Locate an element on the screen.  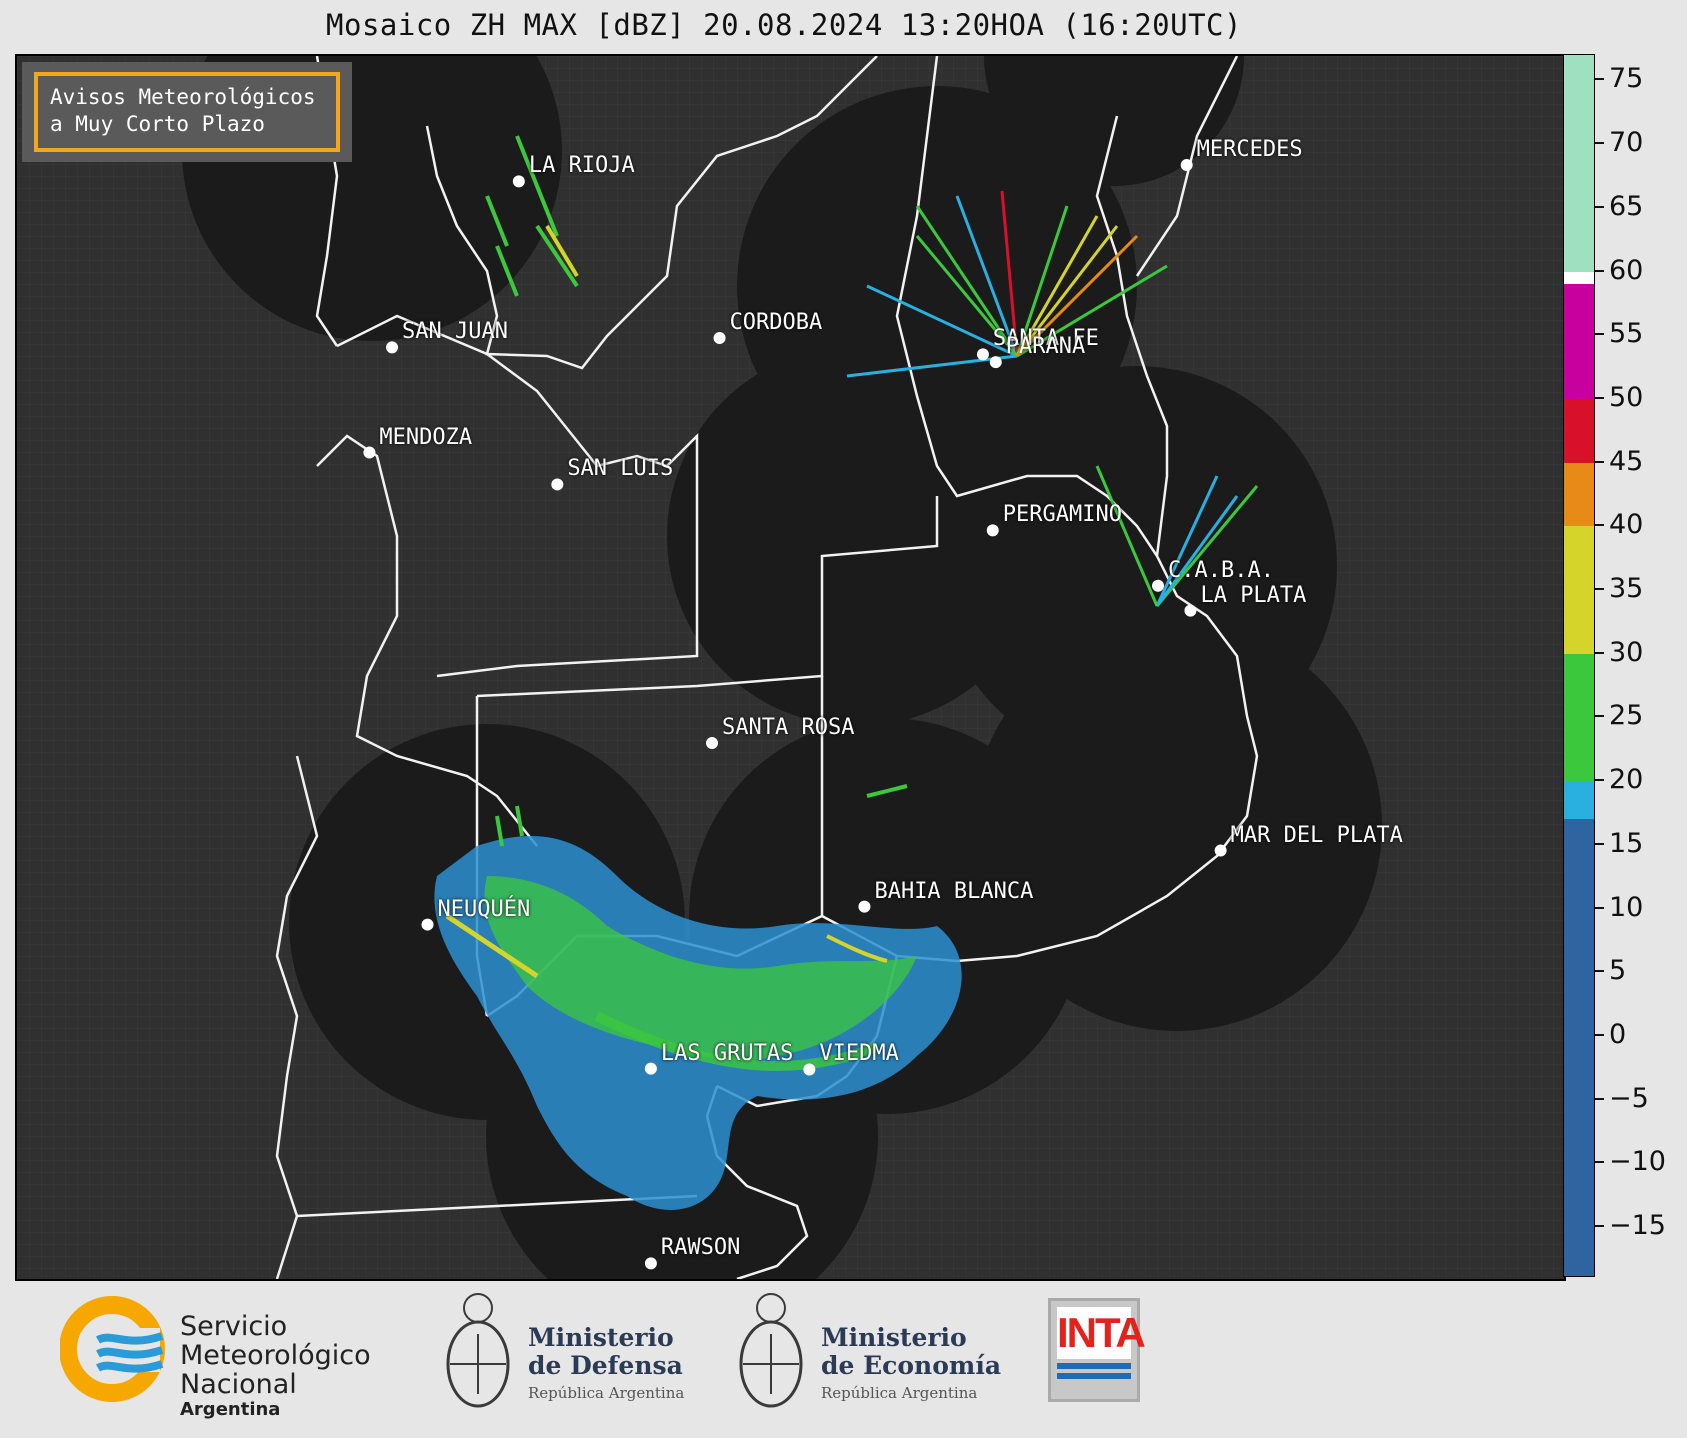
city-label: VIEDMA is located at coordinates (859, 1054).